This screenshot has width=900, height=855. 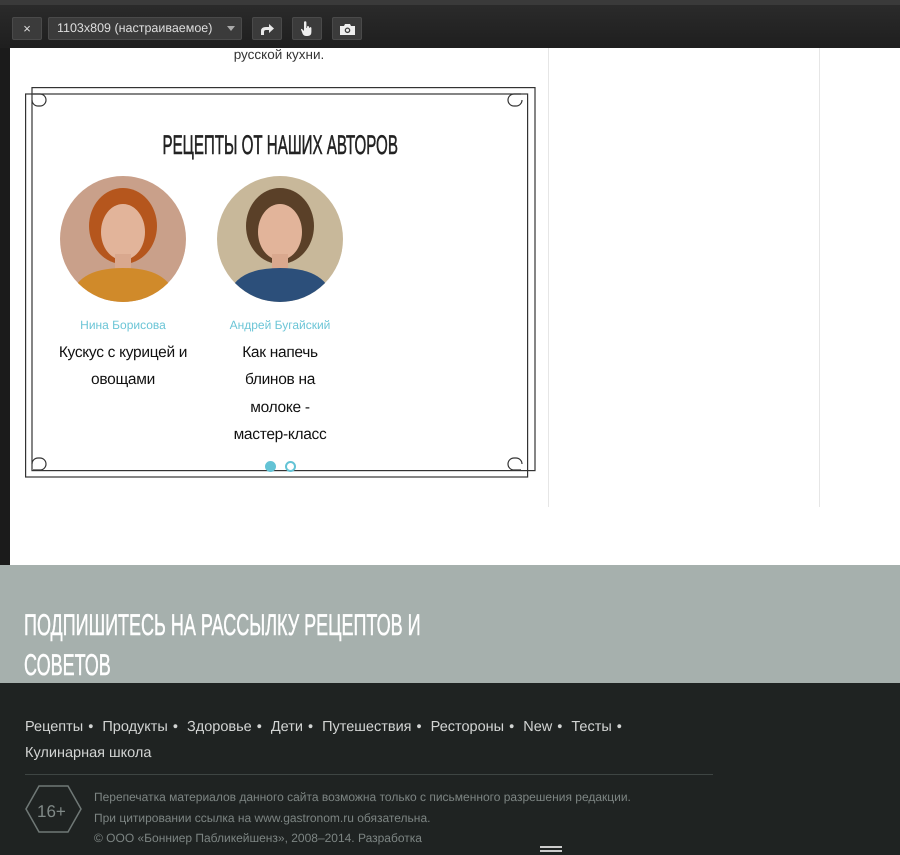 I want to click on footer-link: Рецепты, so click(x=54, y=727).